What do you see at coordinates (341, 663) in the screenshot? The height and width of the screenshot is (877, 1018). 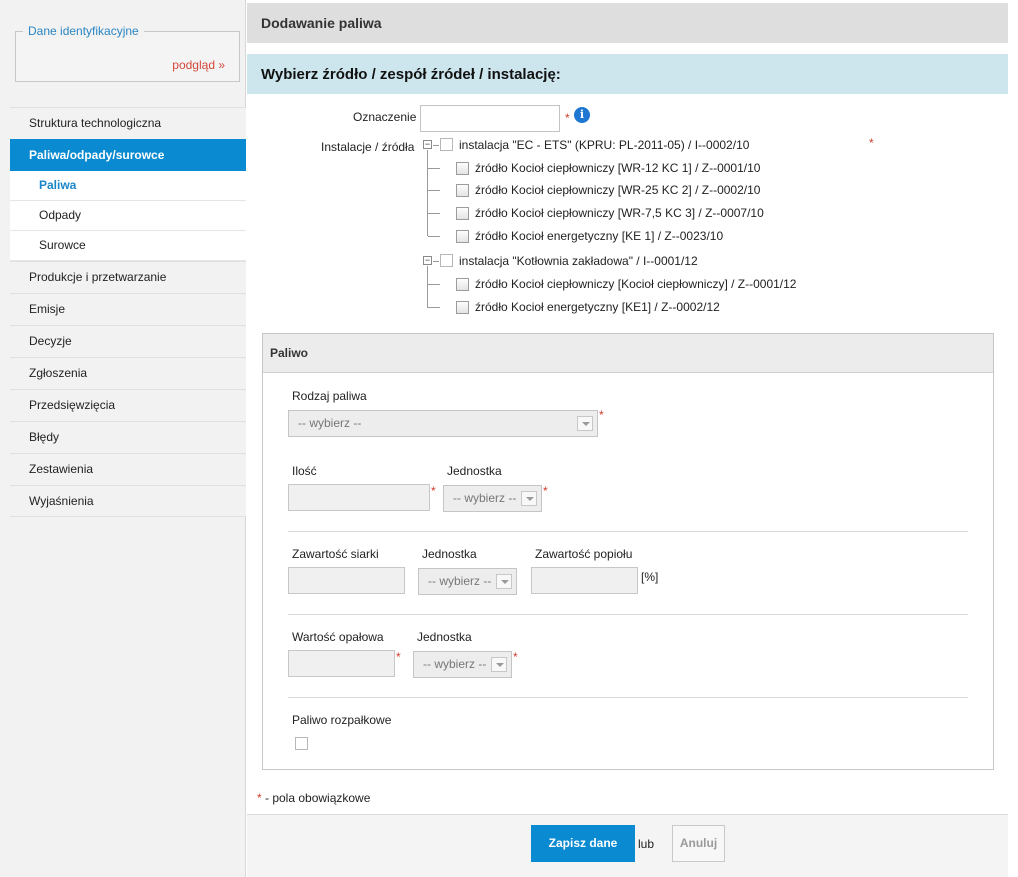 I see `calorific-value-input` at bounding box center [341, 663].